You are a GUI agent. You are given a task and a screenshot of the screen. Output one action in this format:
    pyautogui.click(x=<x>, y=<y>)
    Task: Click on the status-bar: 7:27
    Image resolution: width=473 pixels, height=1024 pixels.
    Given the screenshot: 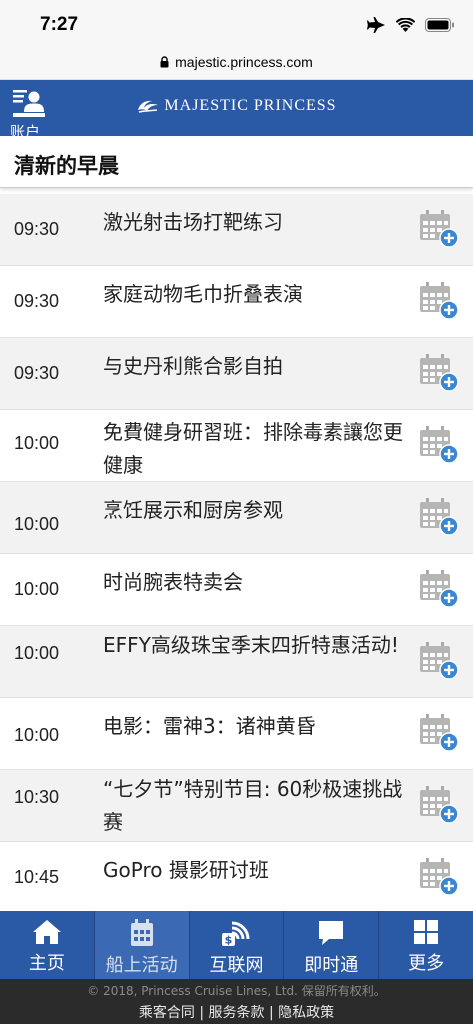 What is the action you would take?
    pyautogui.click(x=236, y=22)
    